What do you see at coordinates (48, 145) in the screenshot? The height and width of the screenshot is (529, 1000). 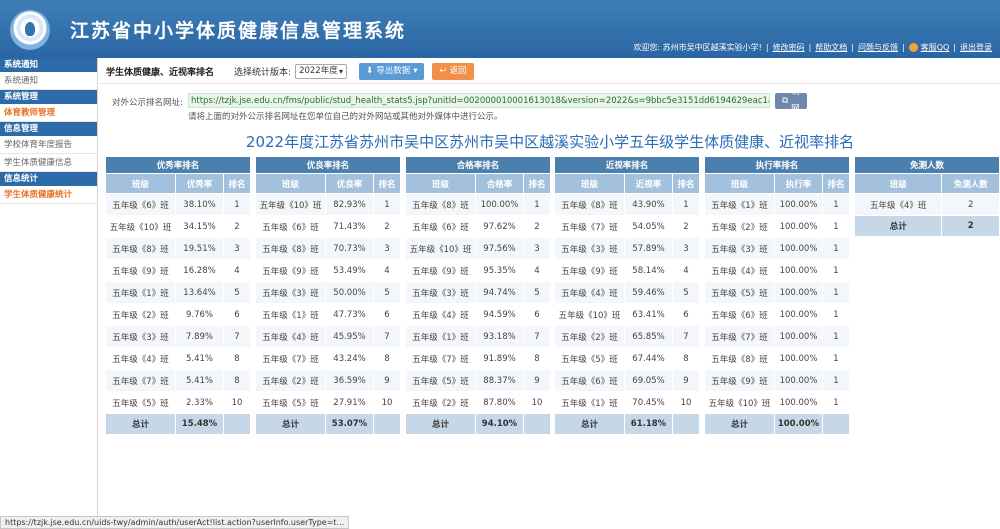 I see `sidebar-item-annual-report: 学校体育年度报告` at bounding box center [48, 145].